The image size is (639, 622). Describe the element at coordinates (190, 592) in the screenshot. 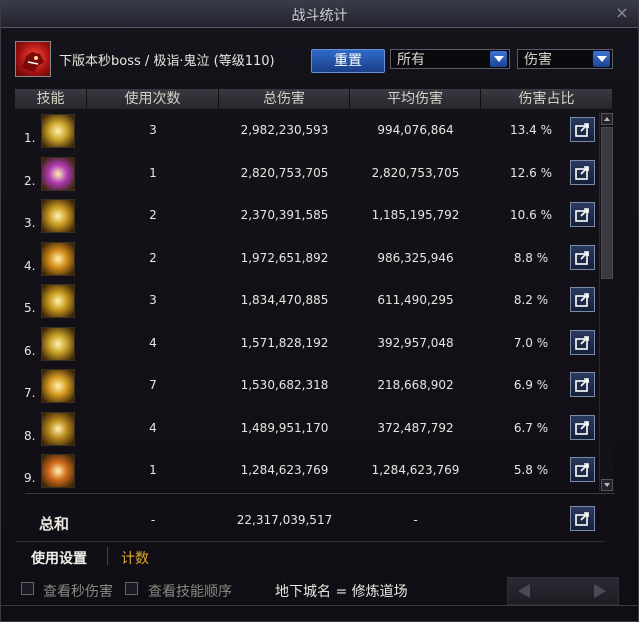

I see `show-skill-order-label: 查看技能顺序` at that location.